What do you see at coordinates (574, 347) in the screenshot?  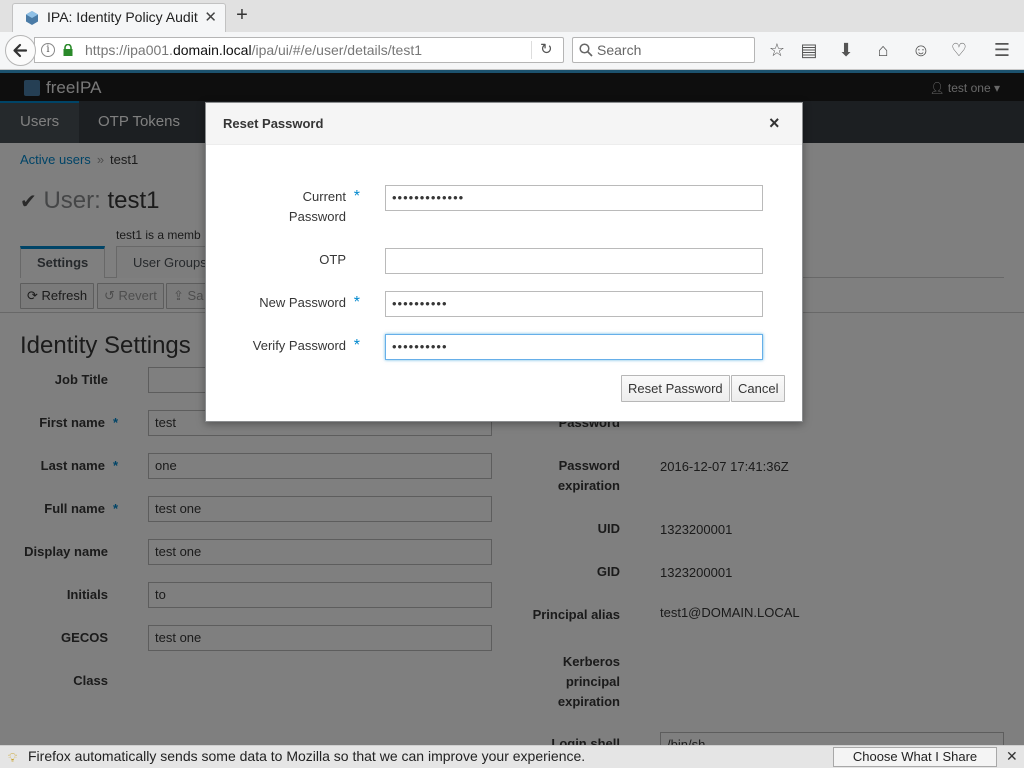 I see `verify-password-input: ••••••••••` at bounding box center [574, 347].